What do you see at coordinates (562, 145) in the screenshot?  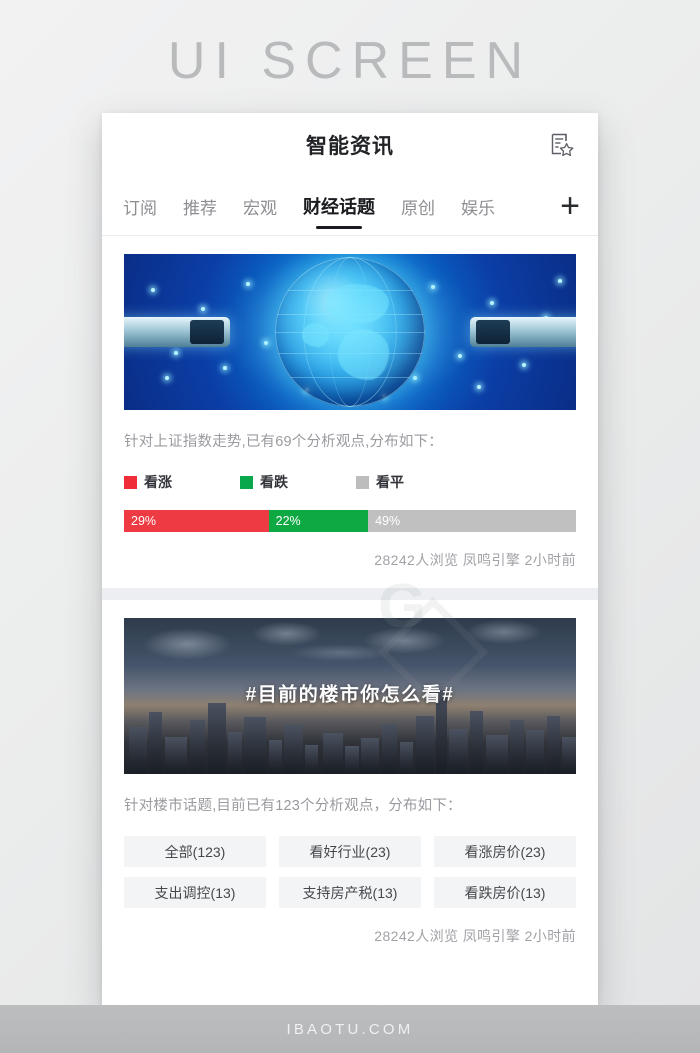 I see `document-star-icon` at bounding box center [562, 145].